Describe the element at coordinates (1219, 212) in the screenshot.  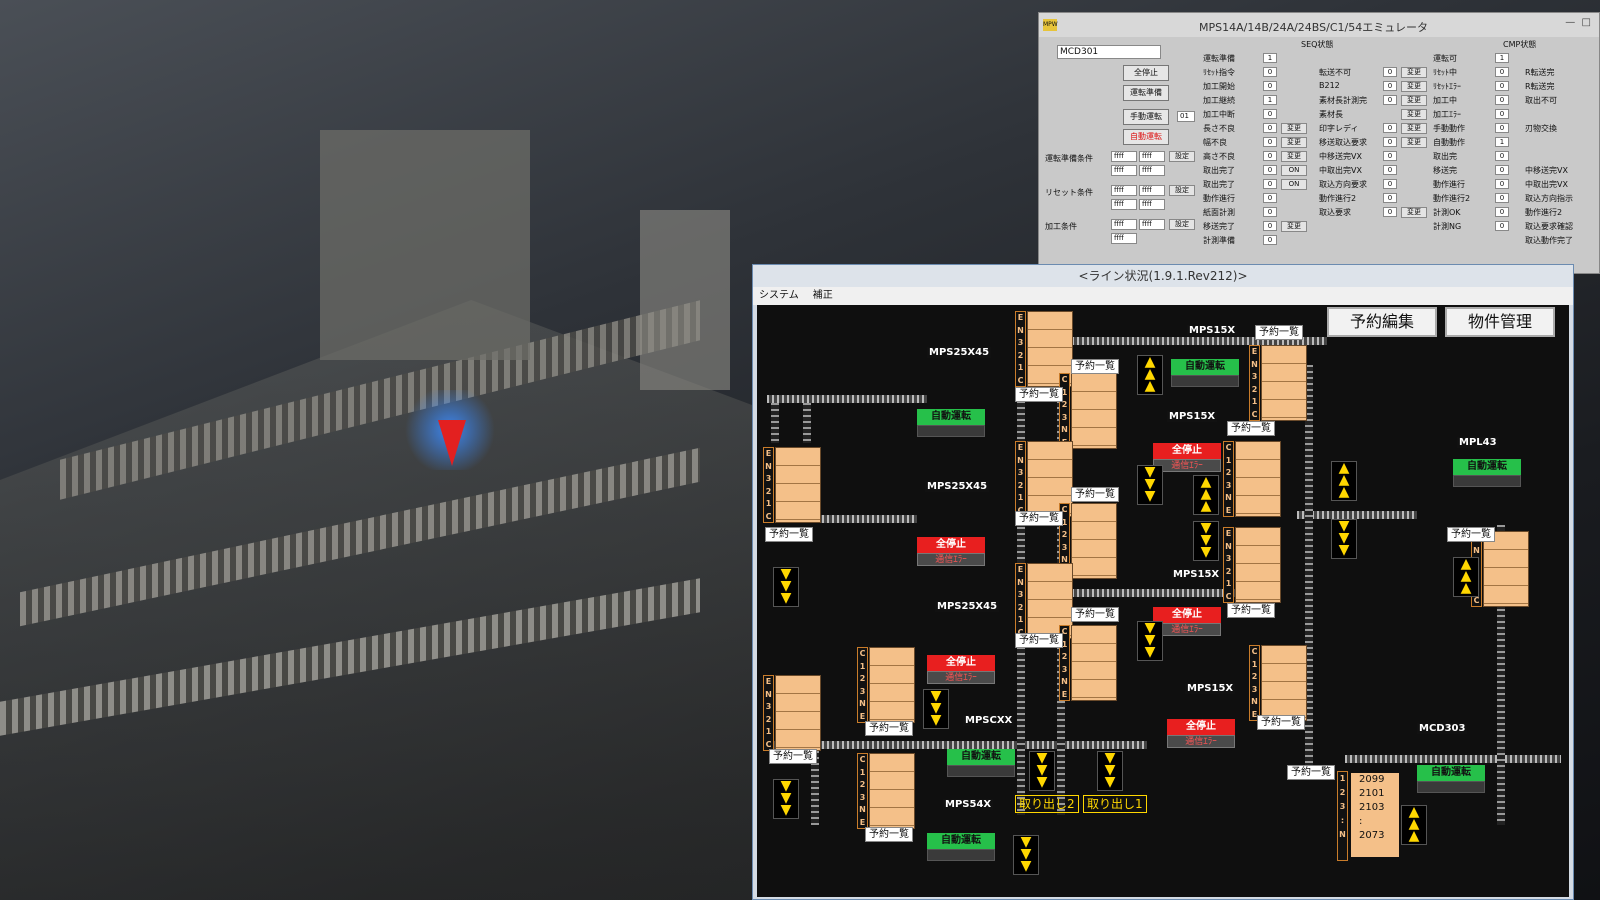
I see `seq-field-label: 紙面計測` at that location.